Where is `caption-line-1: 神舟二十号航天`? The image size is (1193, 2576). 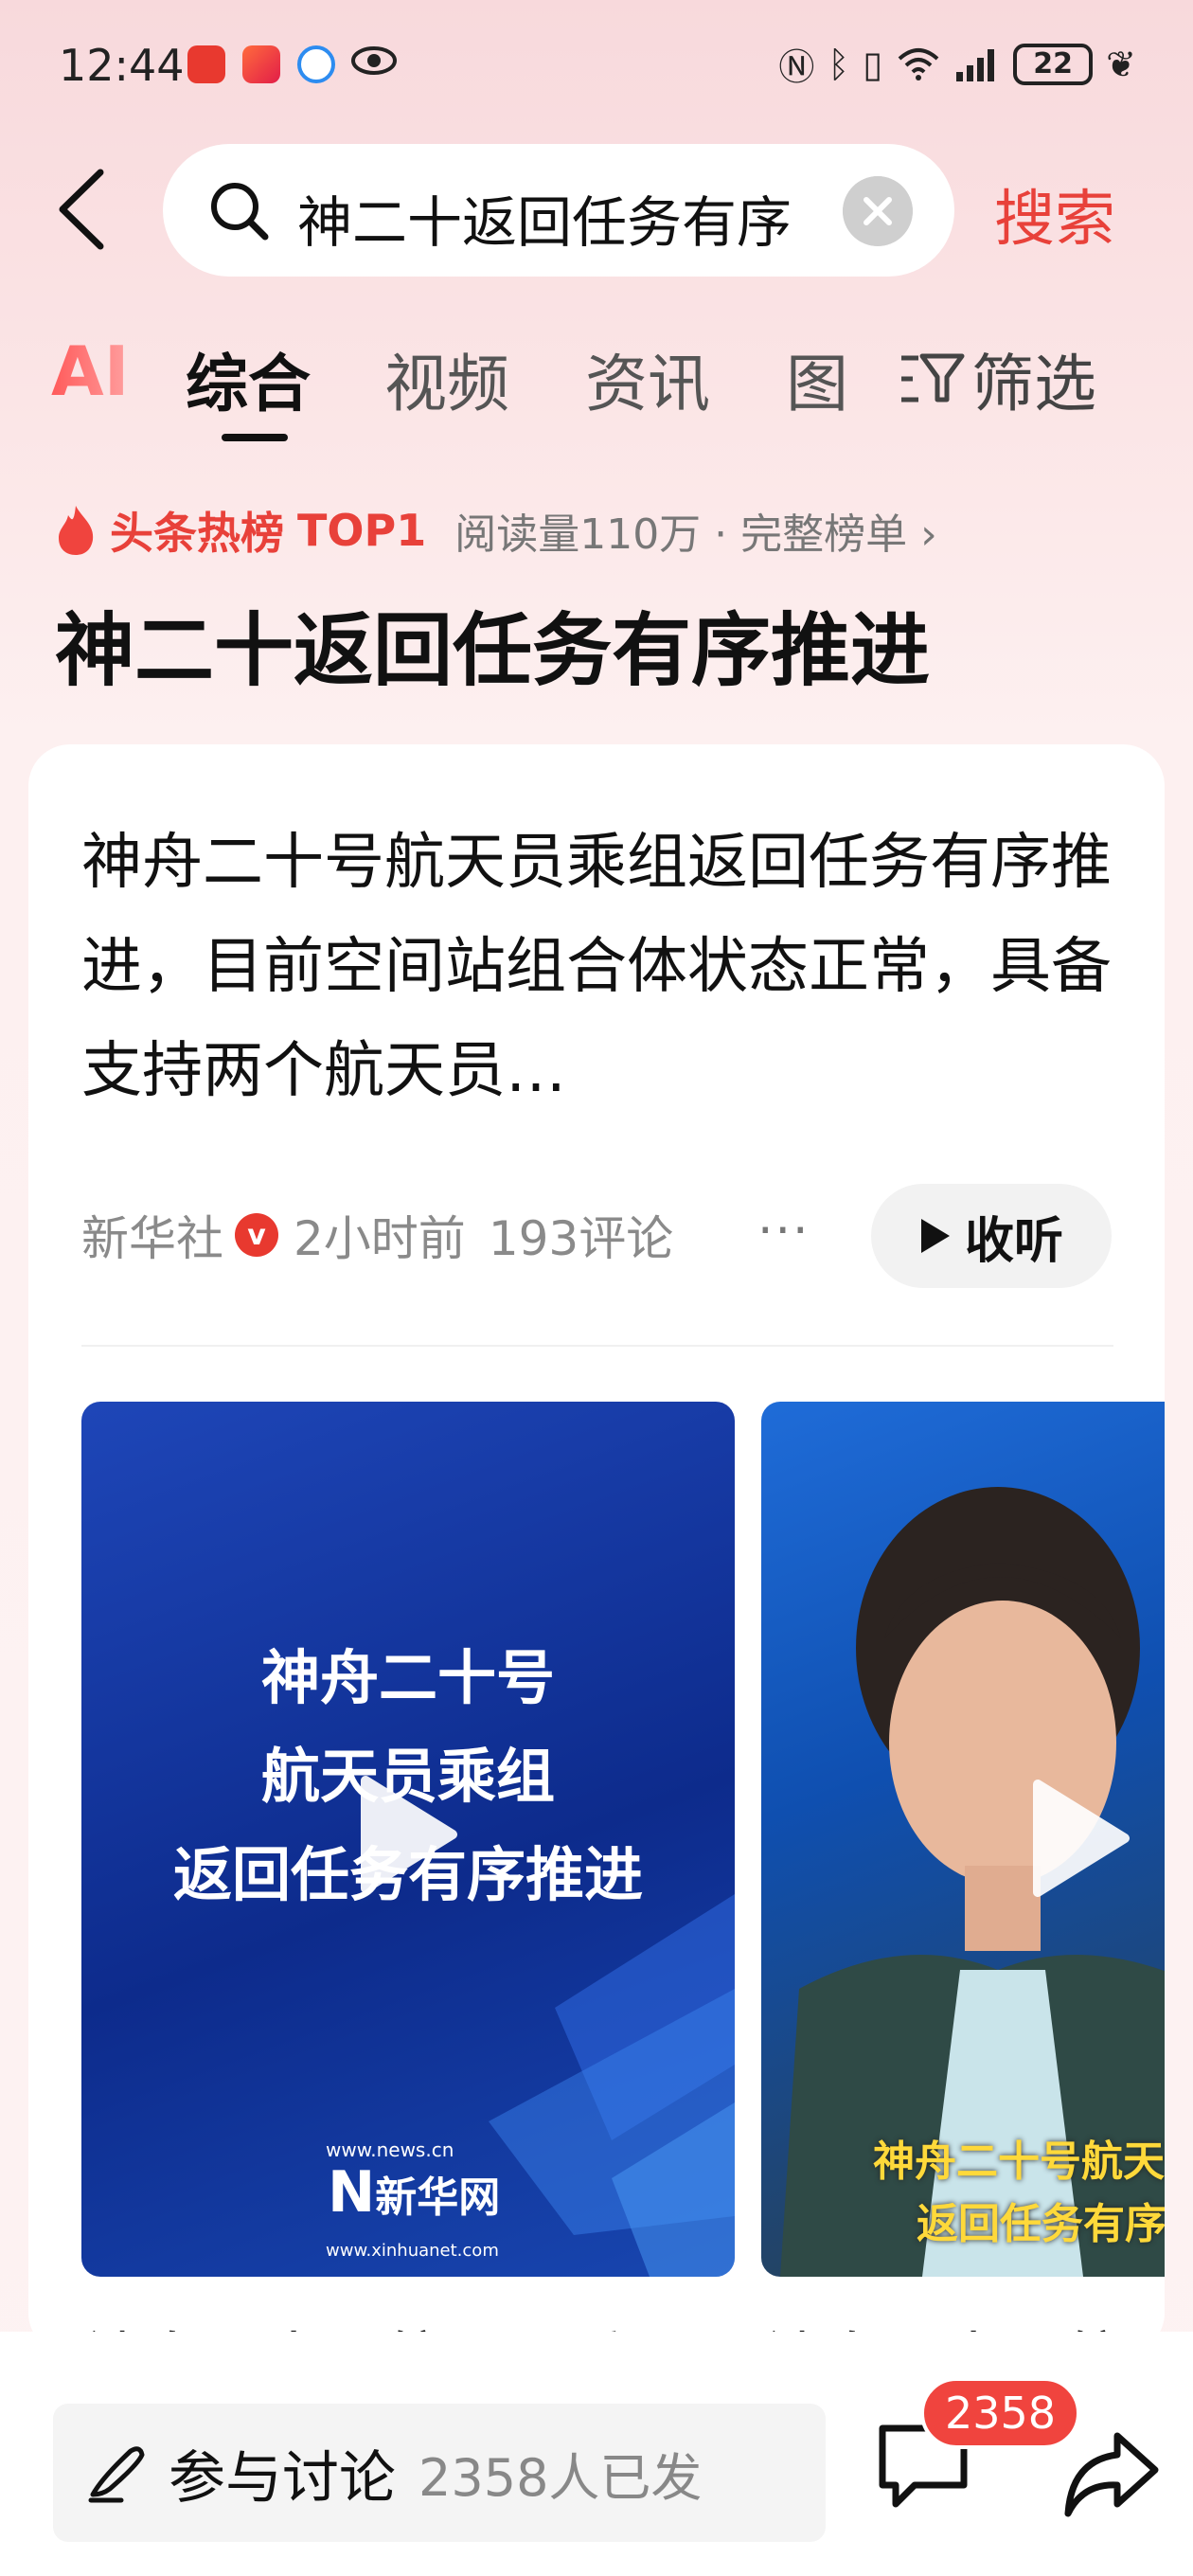
caption-line-1: 神舟二十号航天 is located at coordinates (1019, 2162).